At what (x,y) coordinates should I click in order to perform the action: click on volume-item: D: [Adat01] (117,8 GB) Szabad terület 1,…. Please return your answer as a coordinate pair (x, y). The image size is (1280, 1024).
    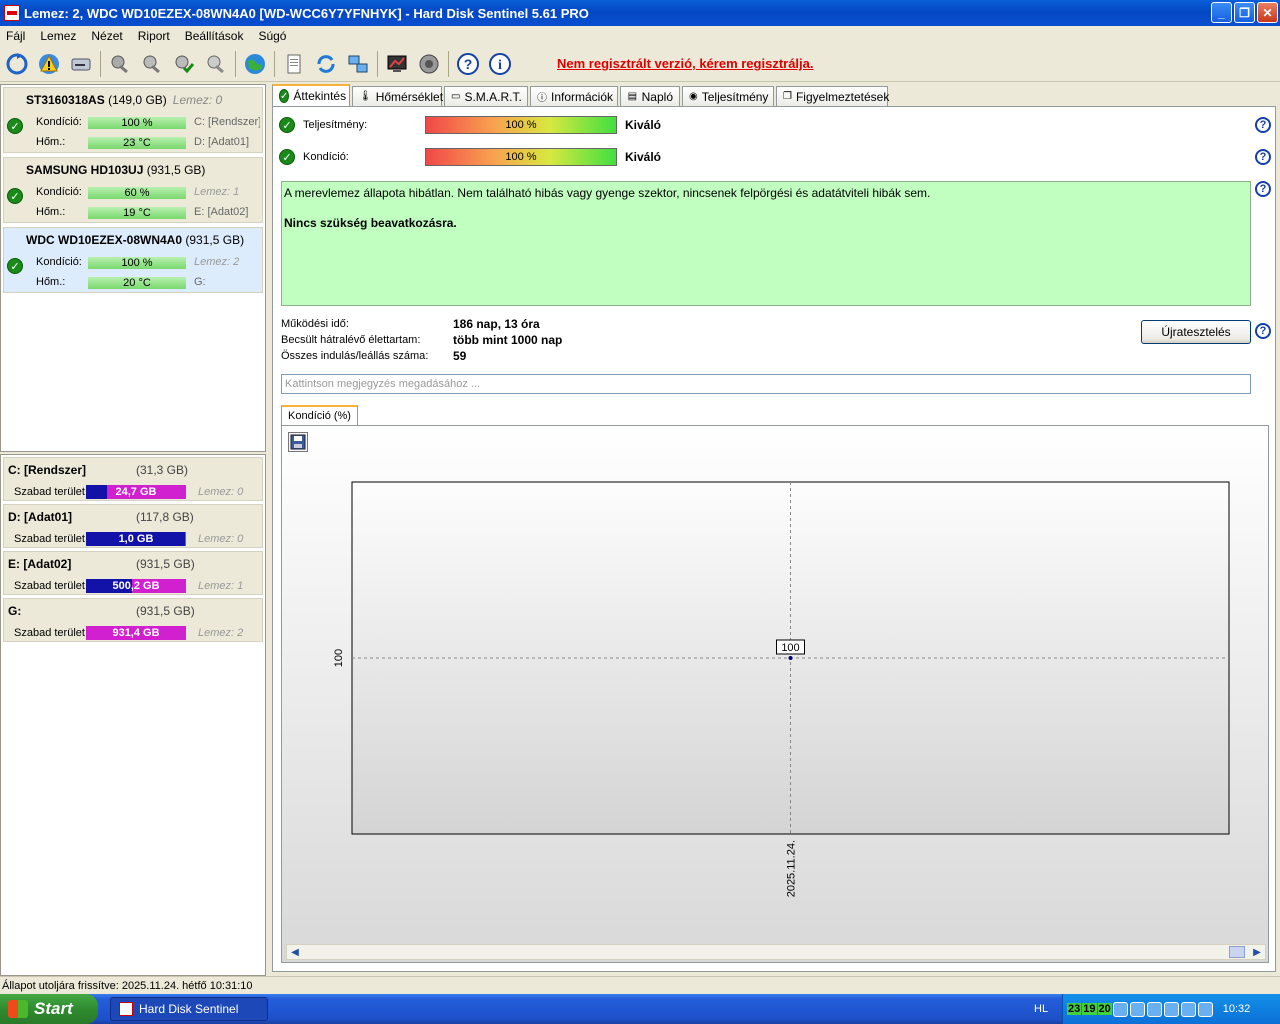
    Looking at the image, I should click on (133, 526).